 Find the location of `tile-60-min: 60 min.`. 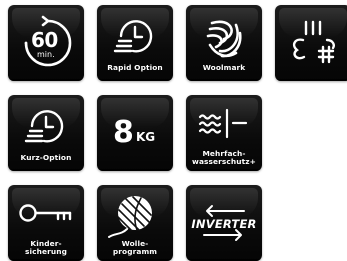

tile-60-min: 60 min. is located at coordinates (46, 43).